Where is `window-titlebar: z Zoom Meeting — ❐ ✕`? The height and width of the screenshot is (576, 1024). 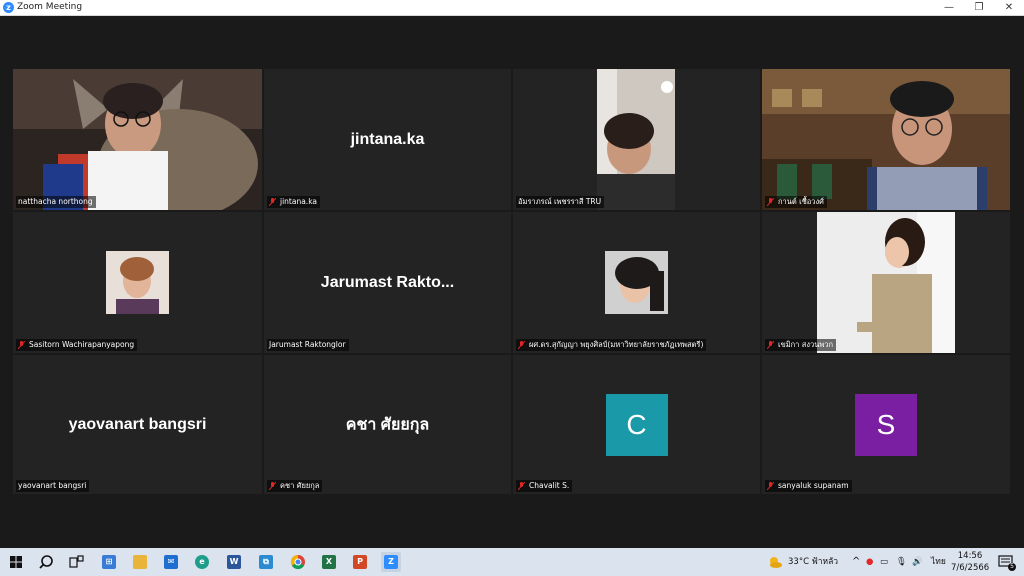 window-titlebar: z Zoom Meeting — ❐ ✕ is located at coordinates (512, 8).